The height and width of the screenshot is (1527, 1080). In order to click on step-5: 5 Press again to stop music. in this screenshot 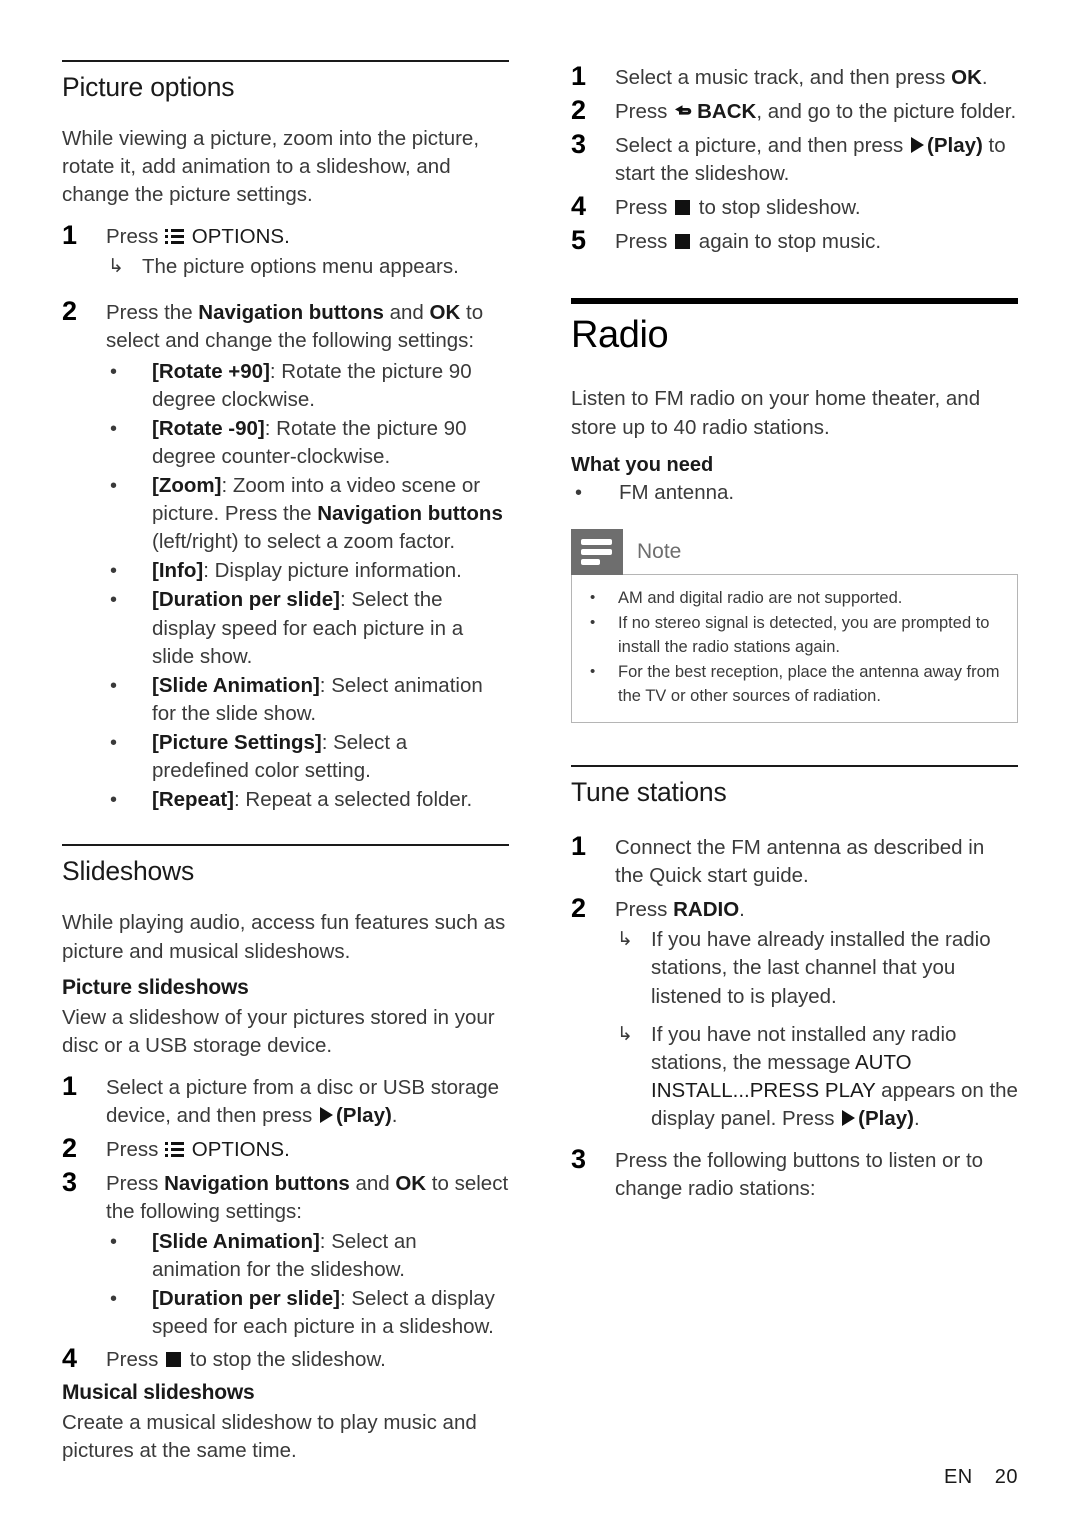, I will do `click(794, 240)`.